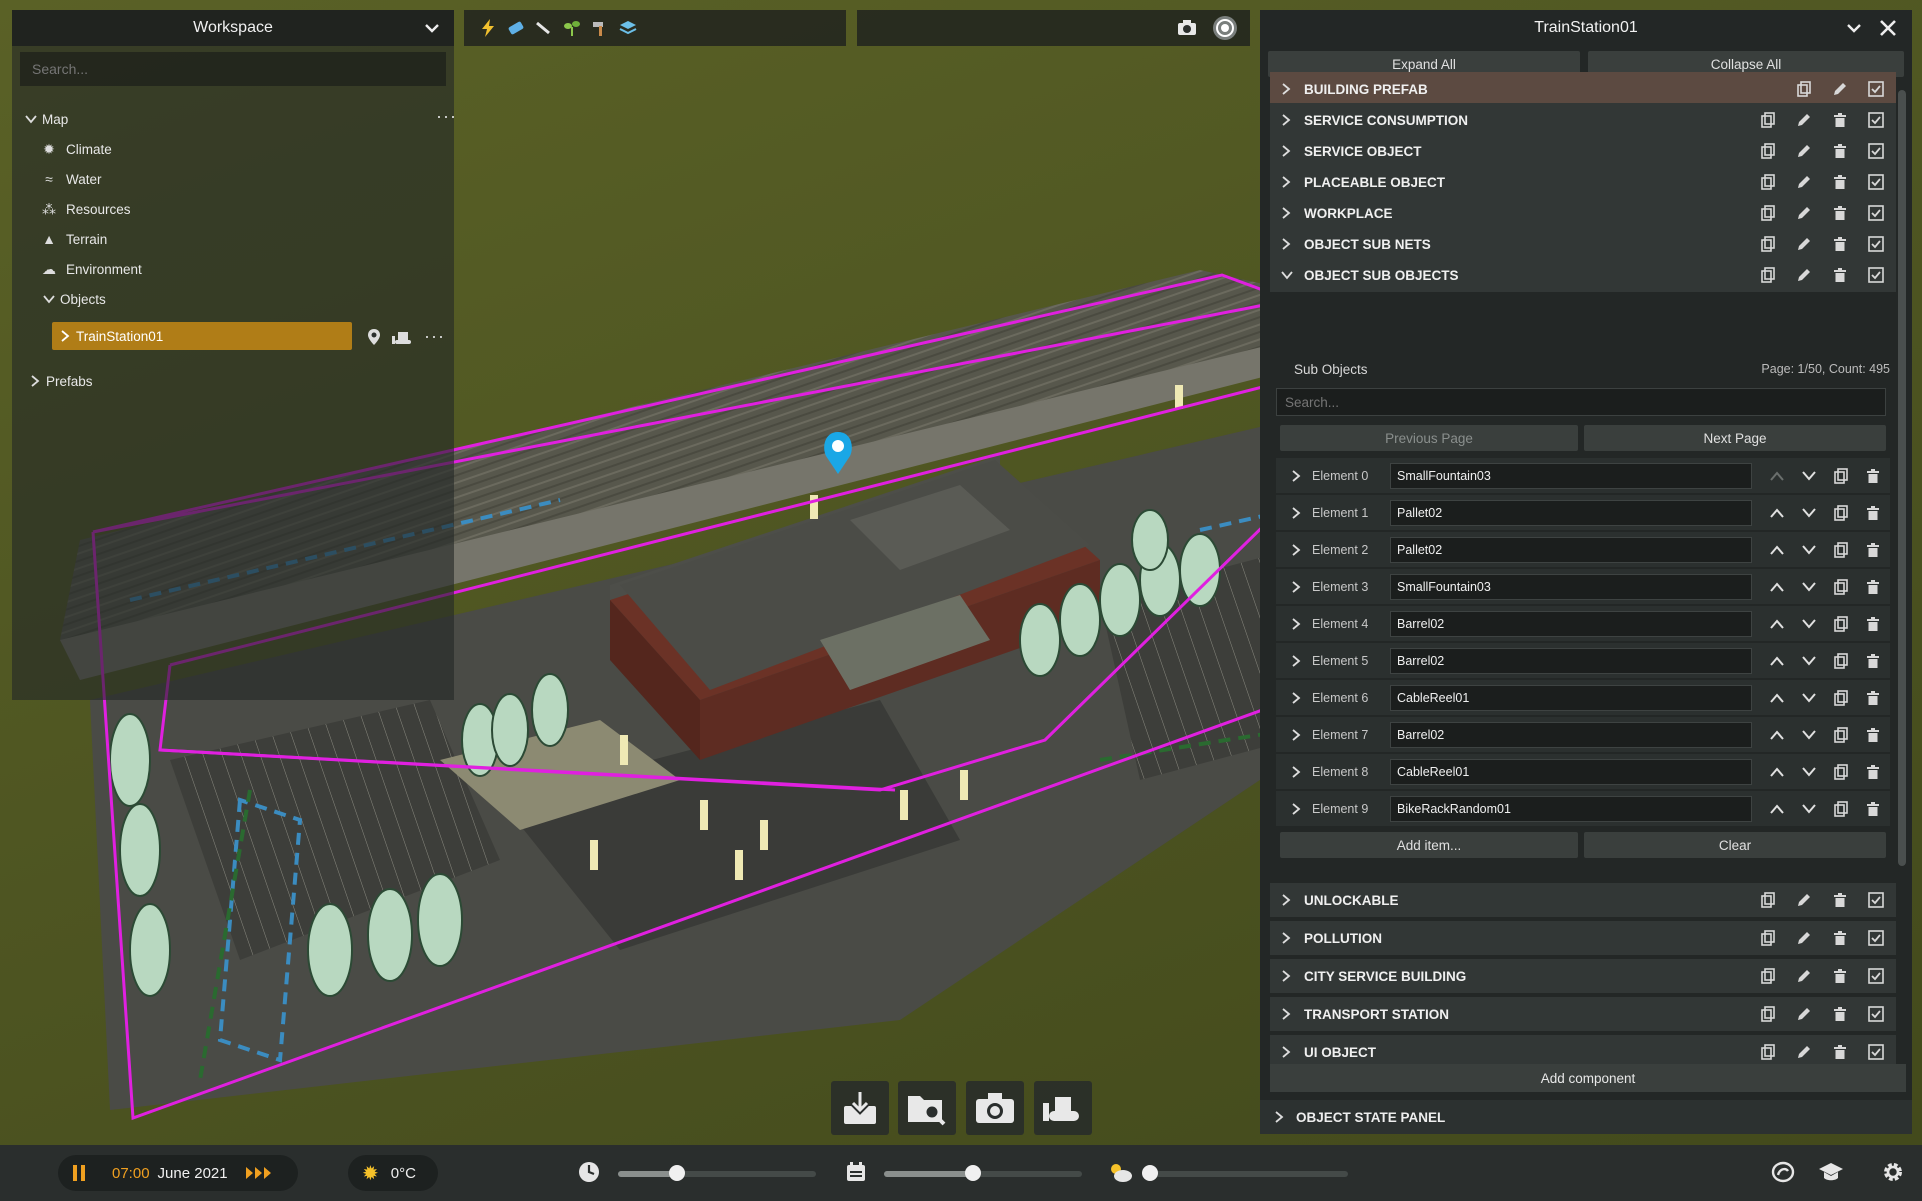 The height and width of the screenshot is (1201, 1922). What do you see at coordinates (983, 1173) in the screenshot?
I see `date-slider` at bounding box center [983, 1173].